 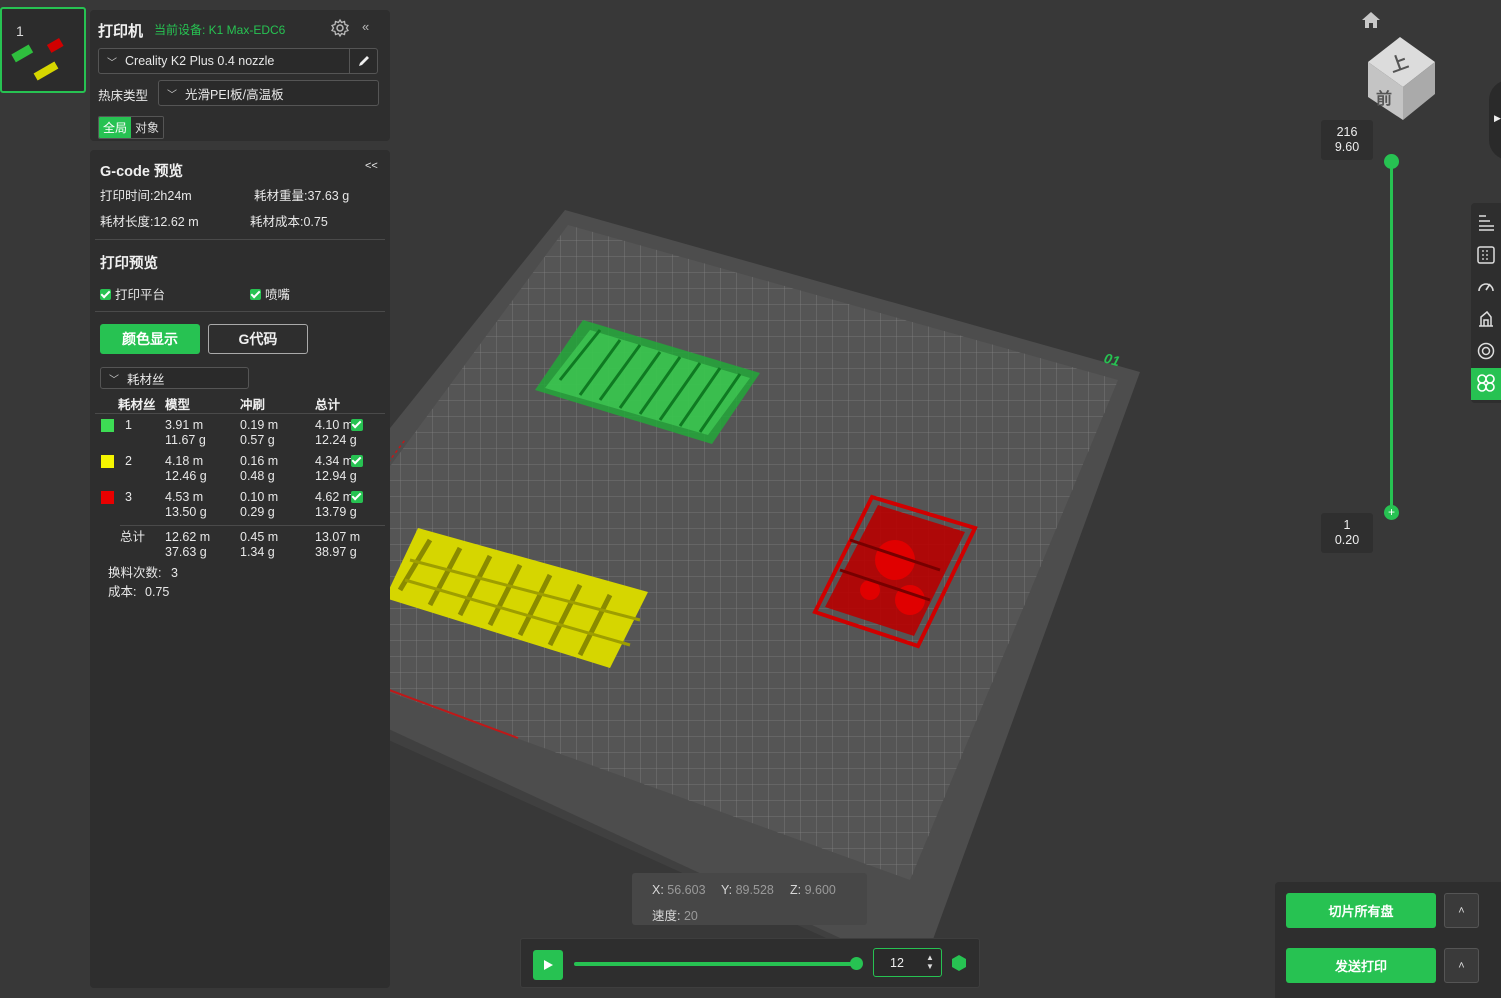 I want to click on play-icon, so click(x=548, y=965).